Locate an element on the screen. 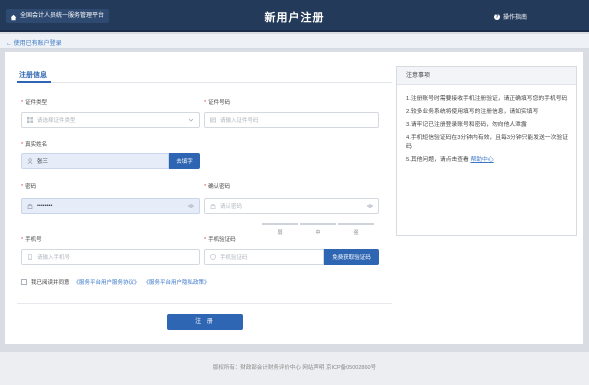 This screenshot has height=385, width=589. id-type-select: 请选择证件类型 is located at coordinates (110, 120).